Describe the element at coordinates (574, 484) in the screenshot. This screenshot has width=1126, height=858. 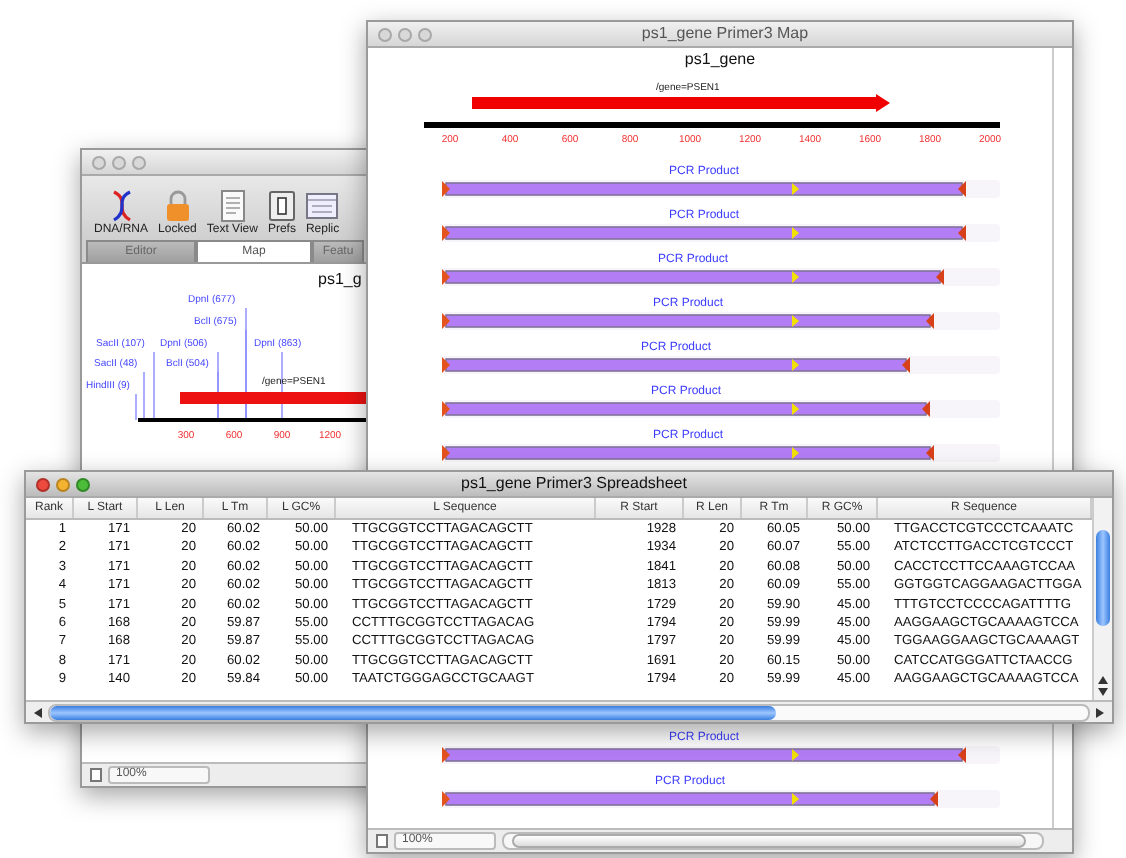
I see `window-title: ps1_gene Primer3 Spreadsheet` at that location.